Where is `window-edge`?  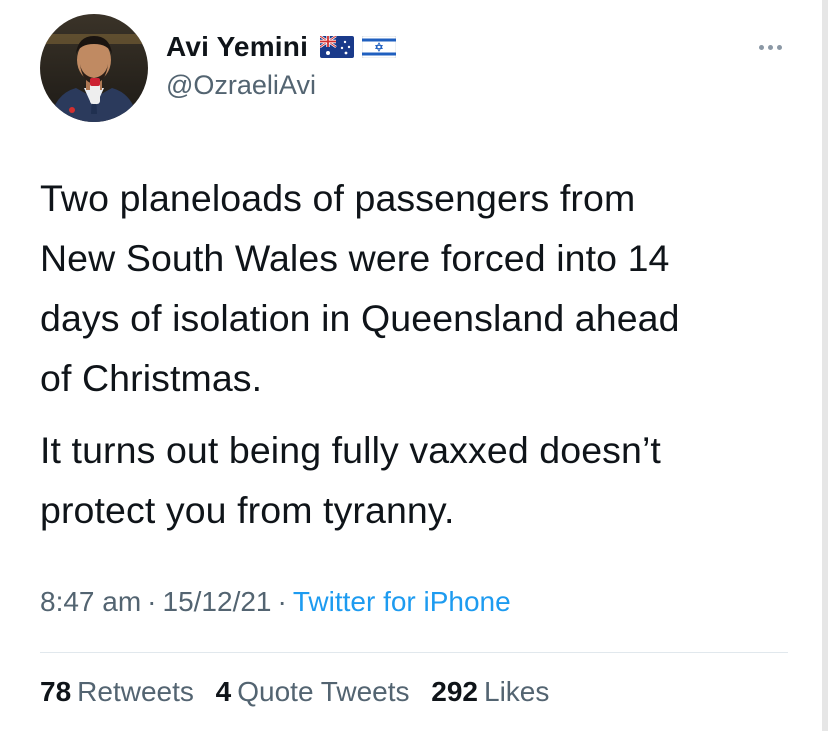
window-edge is located at coordinates (825, 365).